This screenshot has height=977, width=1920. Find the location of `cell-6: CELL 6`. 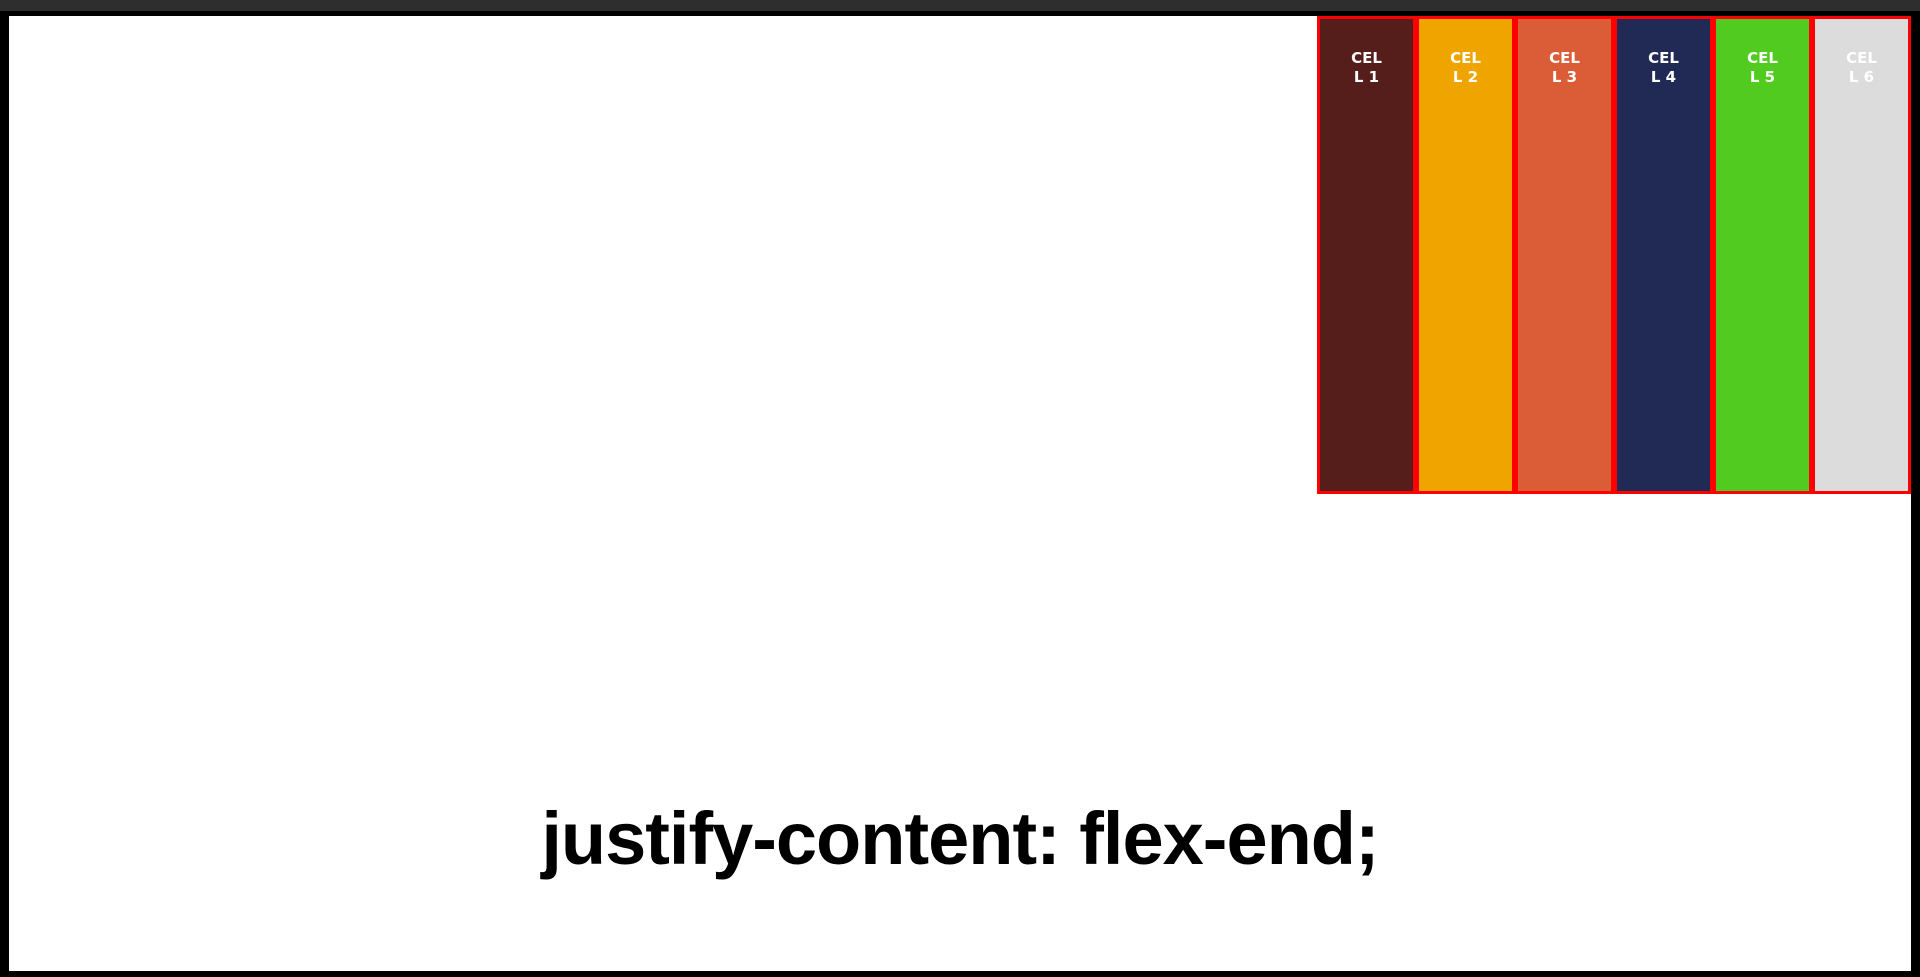

cell-6: CELL 6 is located at coordinates (1861, 255).